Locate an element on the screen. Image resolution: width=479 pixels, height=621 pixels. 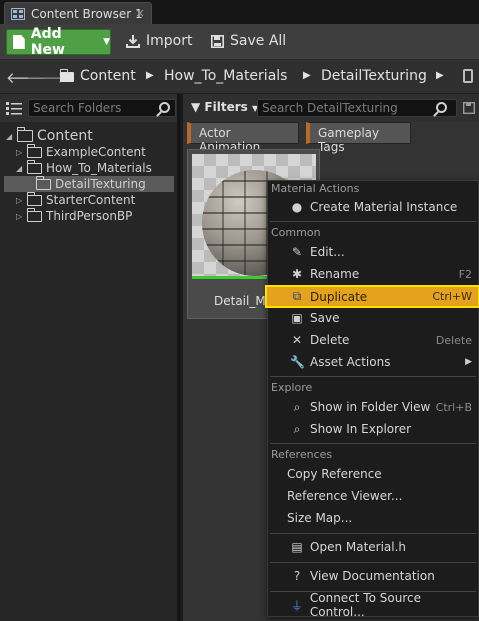
menu-item-open-material-h: ▤ Open Material.h is located at coordinates (373, 547).